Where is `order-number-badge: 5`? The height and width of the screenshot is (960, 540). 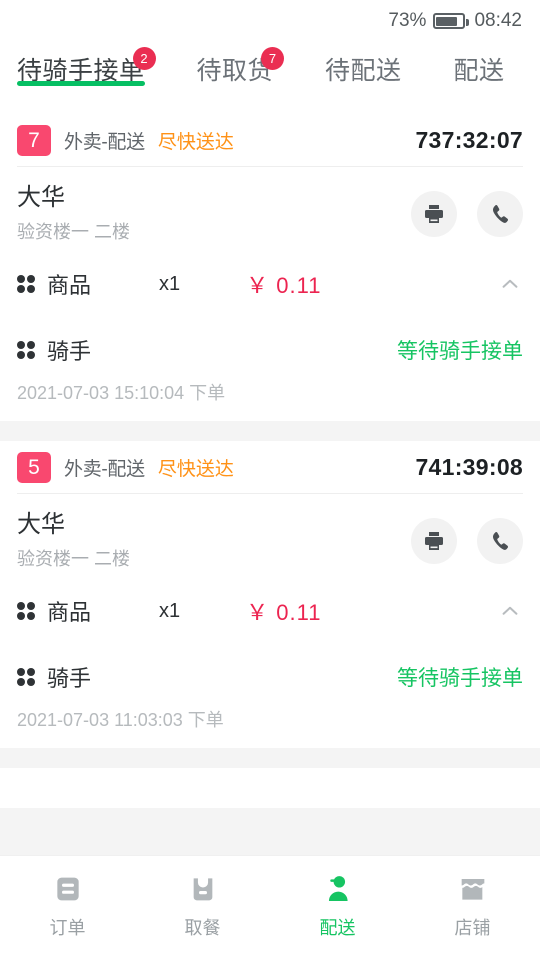 order-number-badge: 5 is located at coordinates (34, 467).